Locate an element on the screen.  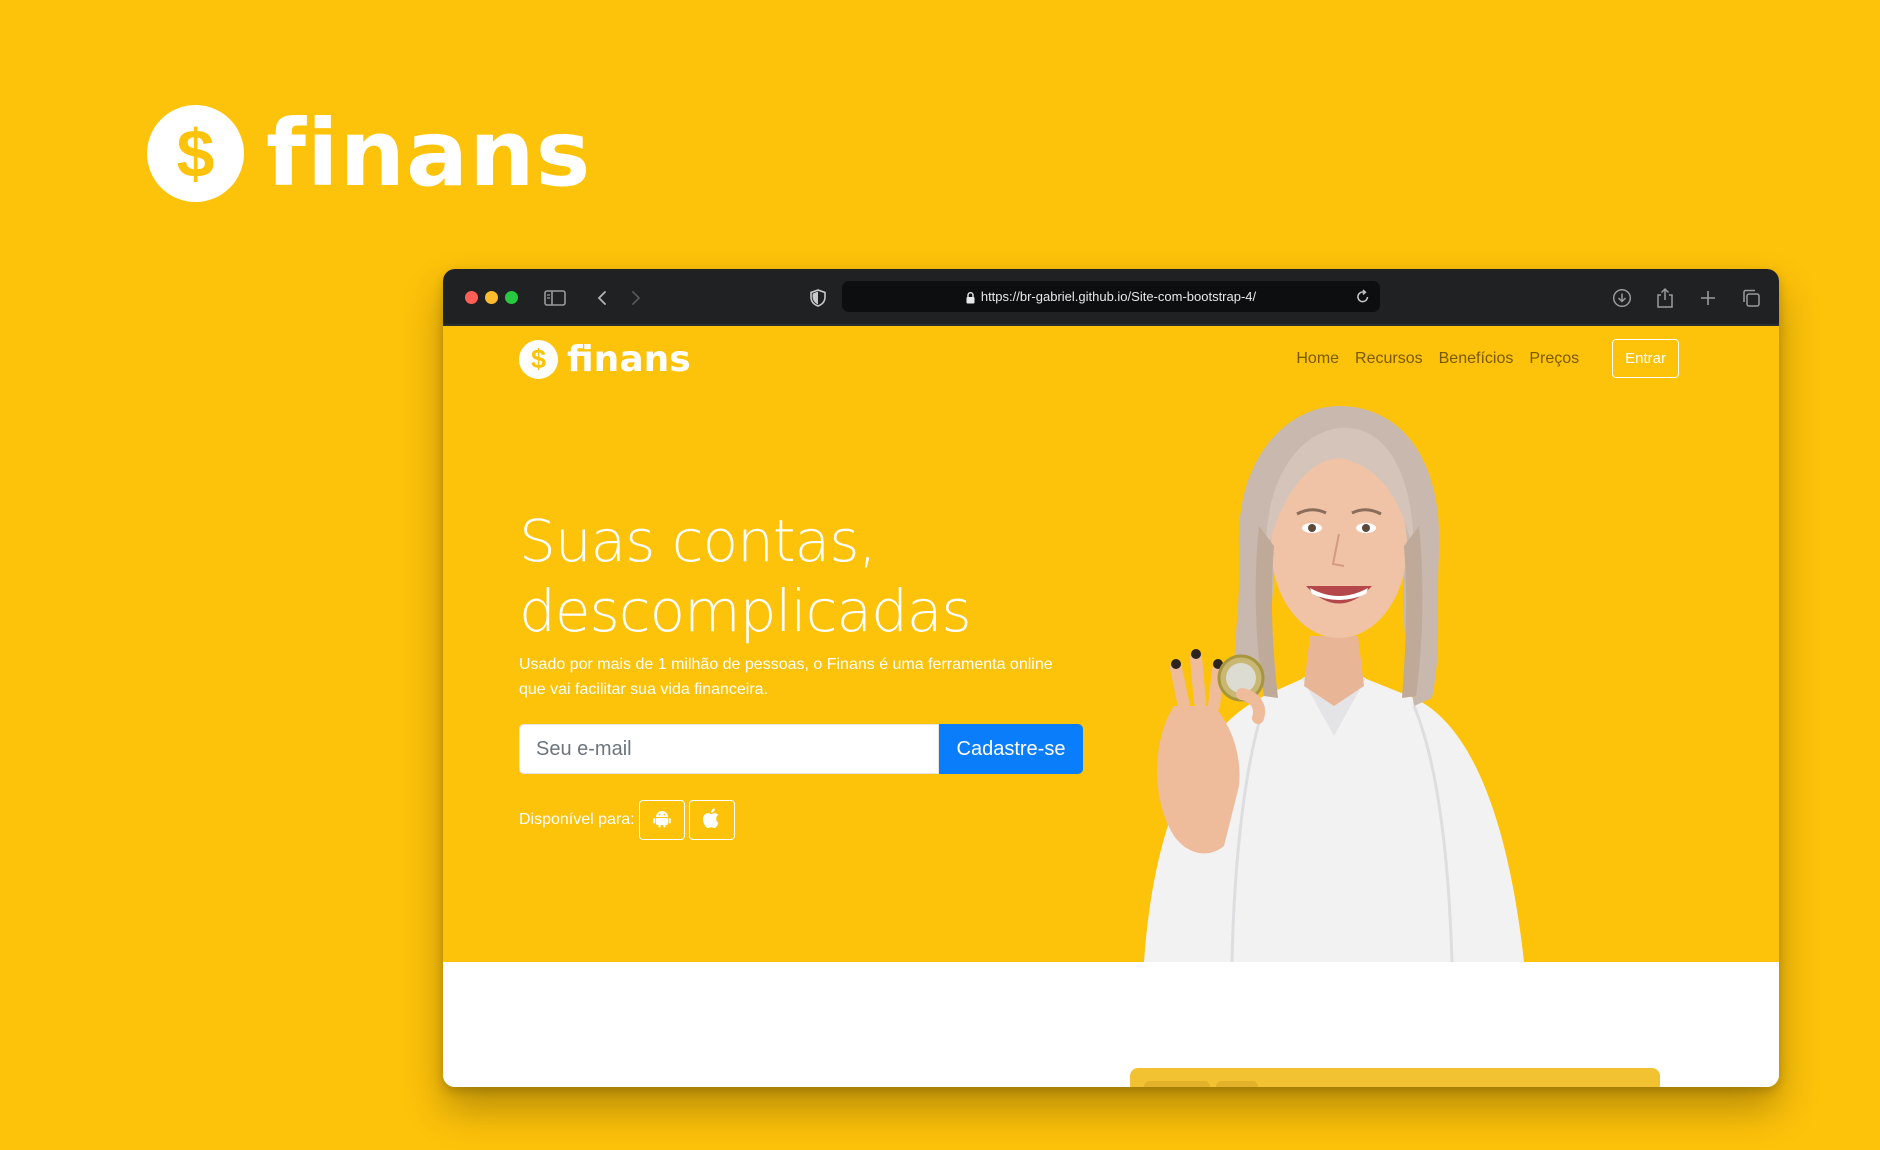
shield-icon is located at coordinates (818, 298).